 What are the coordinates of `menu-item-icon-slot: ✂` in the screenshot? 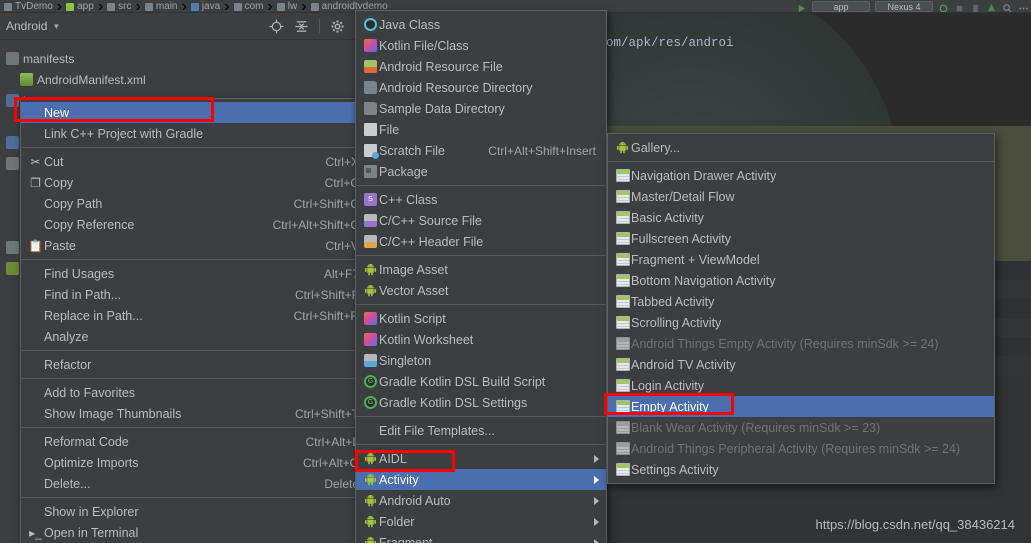 It's located at (35, 162).